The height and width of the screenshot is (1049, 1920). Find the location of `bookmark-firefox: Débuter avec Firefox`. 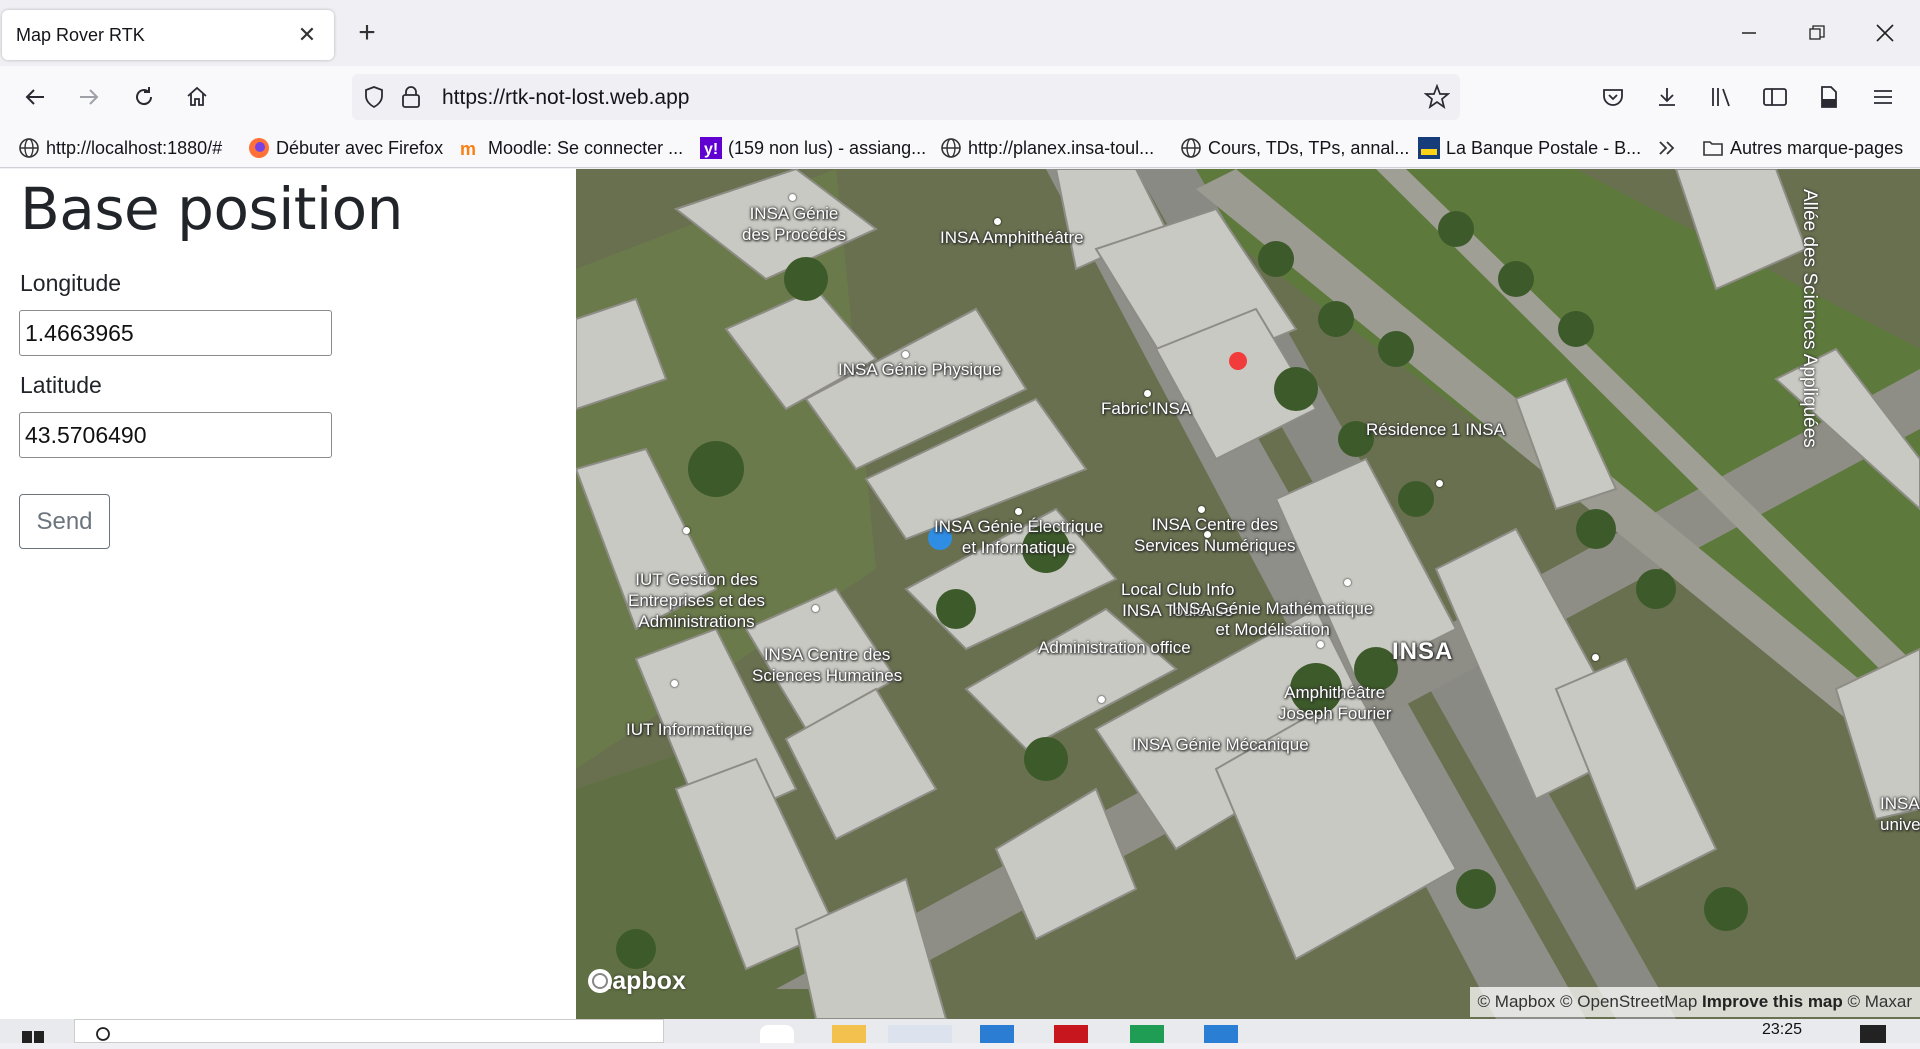

bookmark-firefox: Débuter avec Firefox is located at coordinates (345, 148).